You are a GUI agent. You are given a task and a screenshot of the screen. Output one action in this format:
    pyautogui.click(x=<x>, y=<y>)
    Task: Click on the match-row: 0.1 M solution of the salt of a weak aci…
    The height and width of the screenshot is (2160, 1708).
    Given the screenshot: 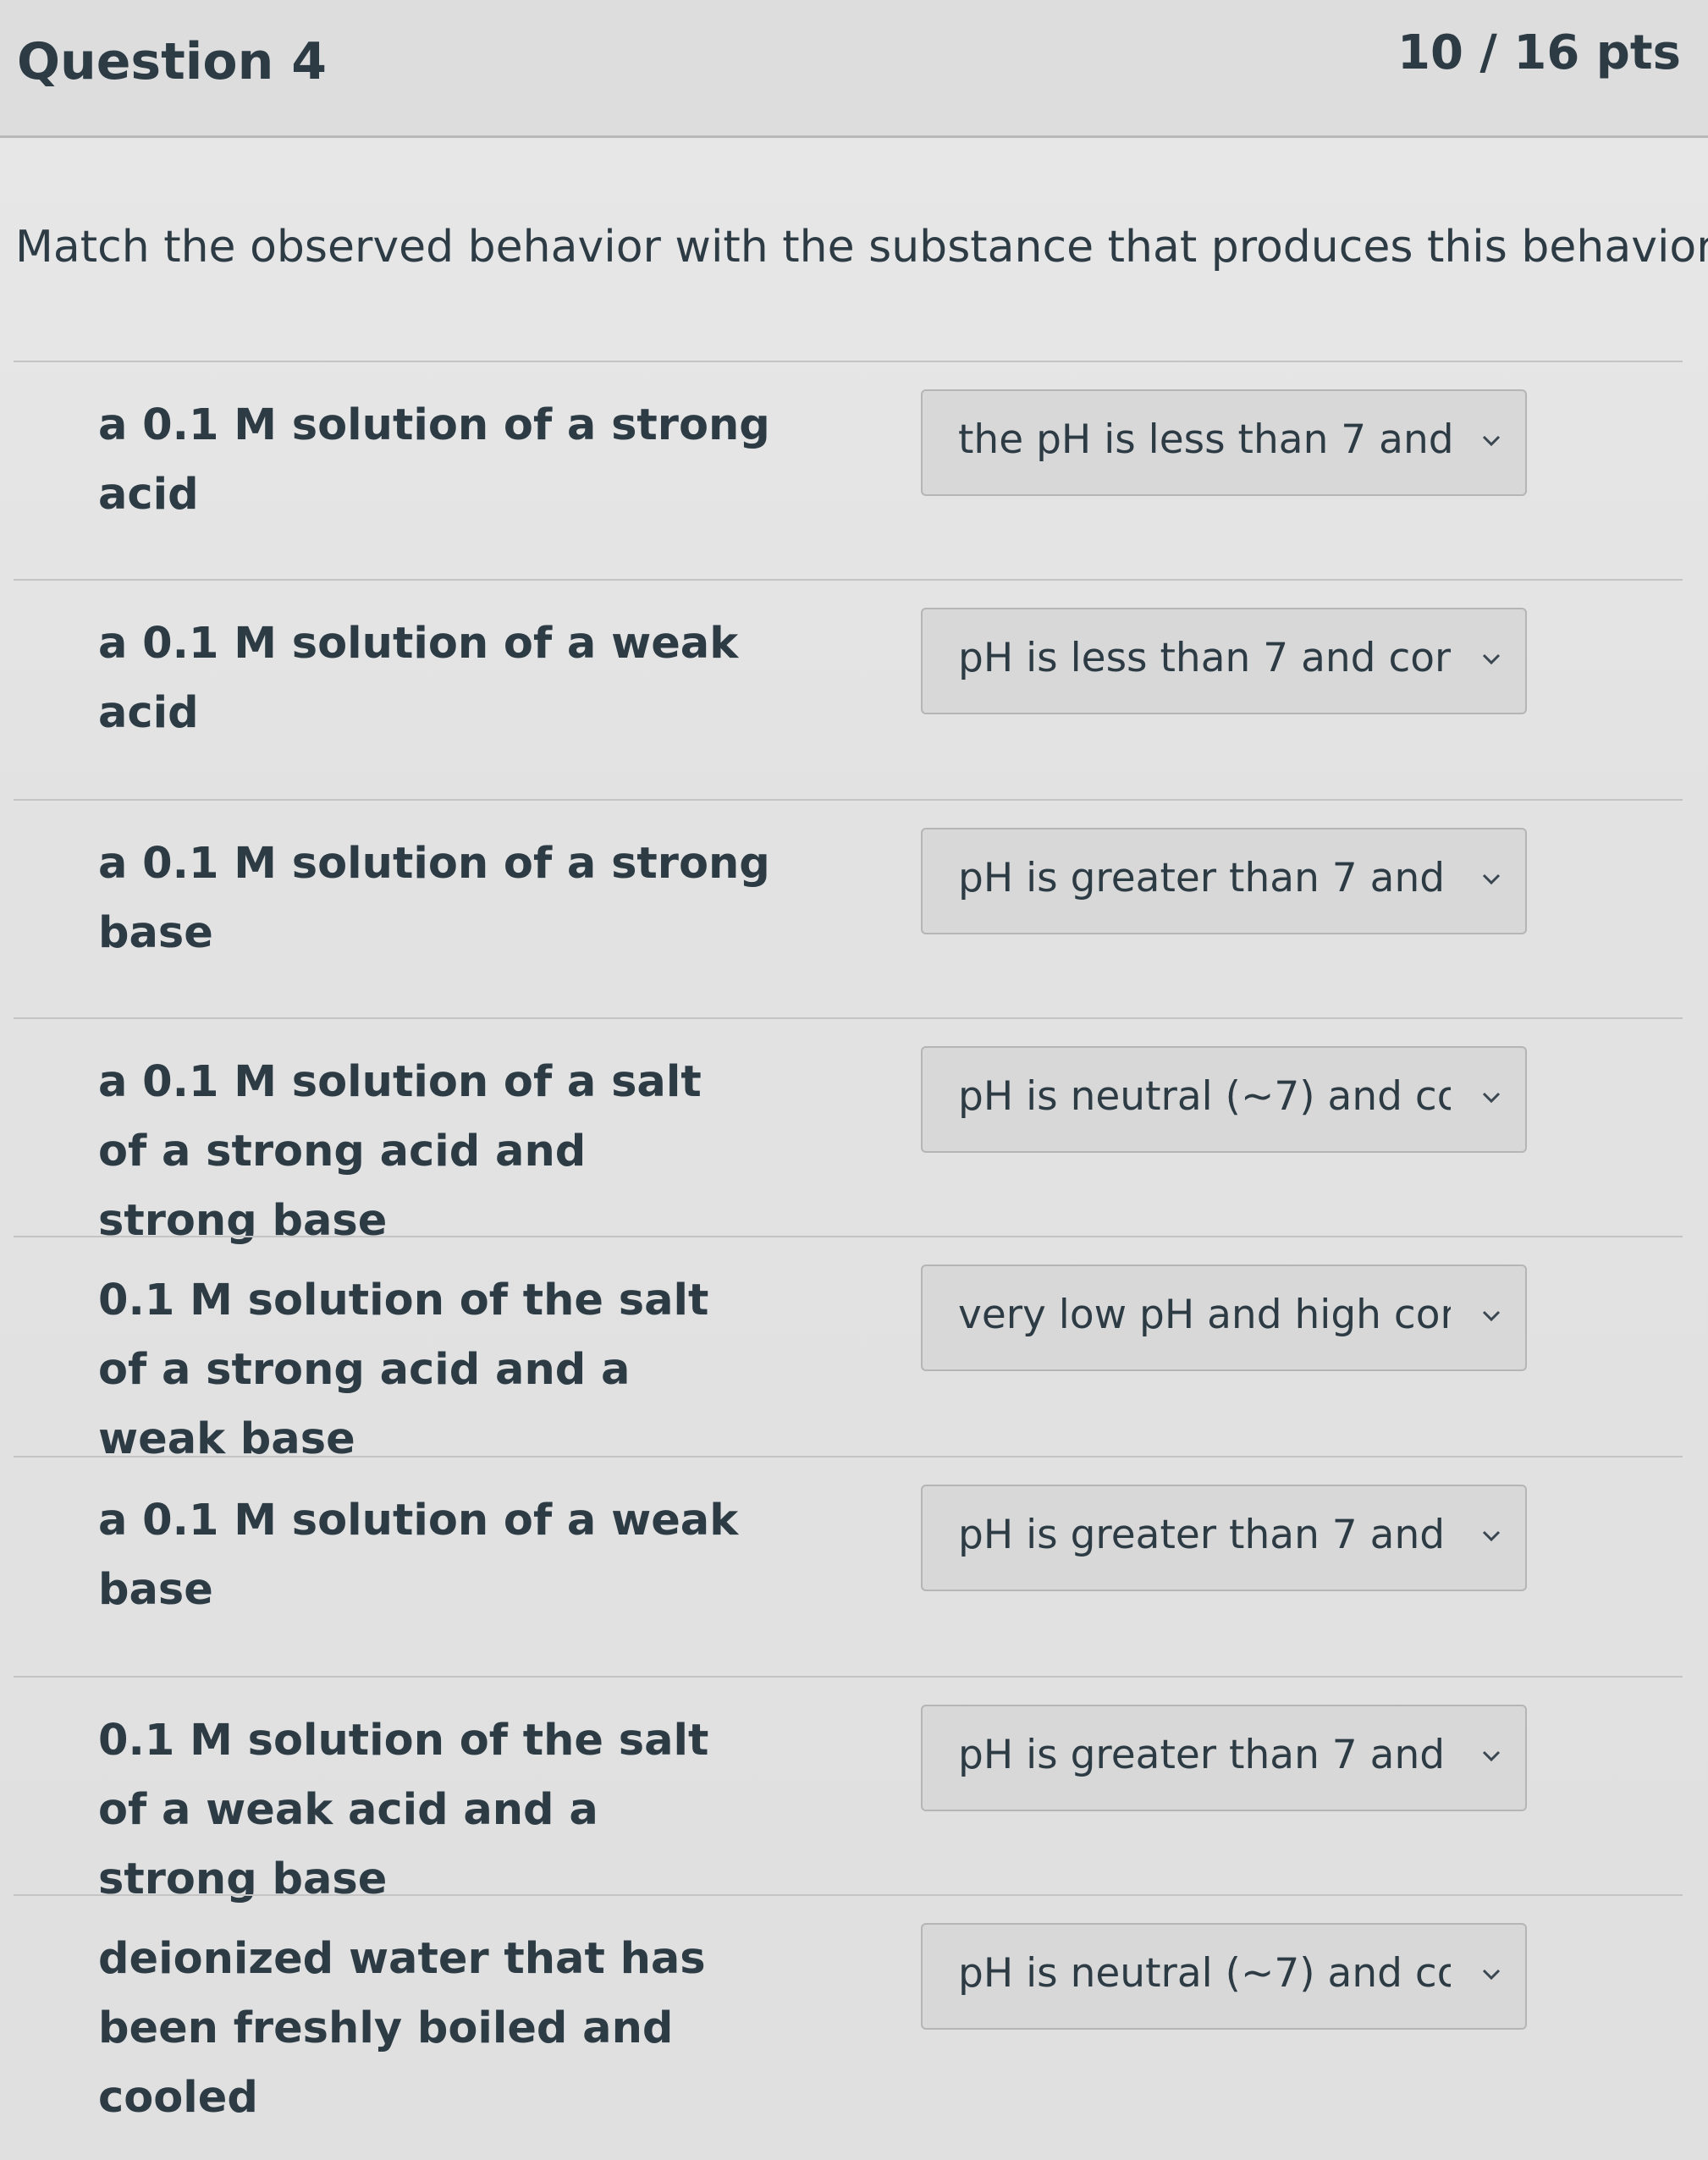 What is the action you would take?
    pyautogui.click(x=854, y=1791)
    